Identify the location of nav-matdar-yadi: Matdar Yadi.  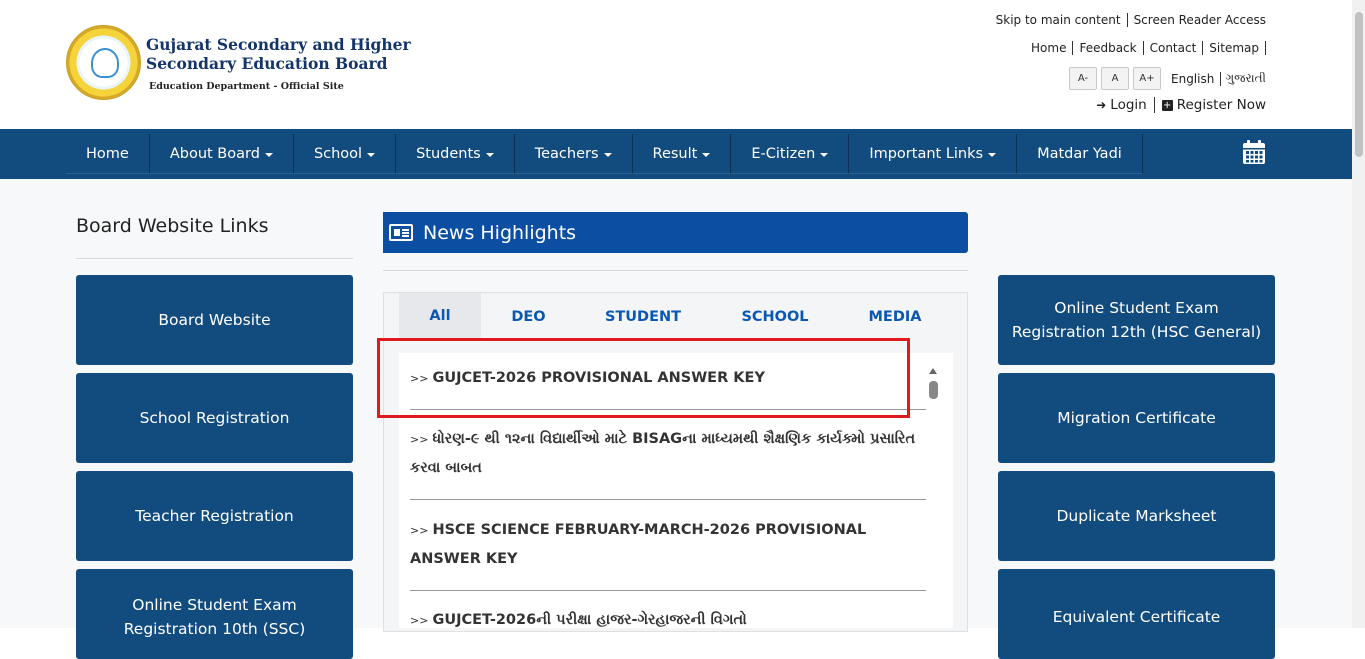
(1080, 154).